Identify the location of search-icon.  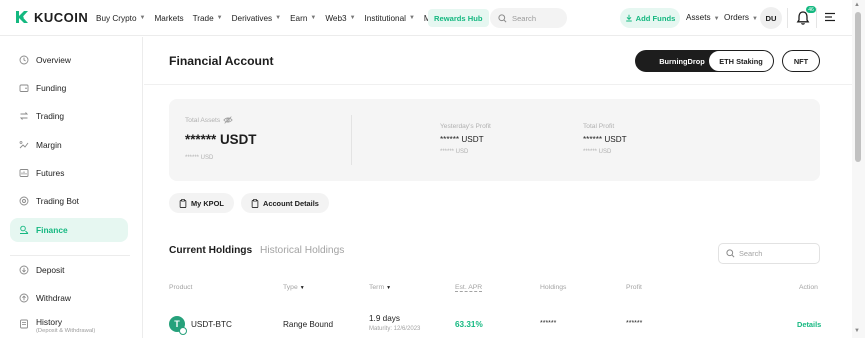
(730, 253).